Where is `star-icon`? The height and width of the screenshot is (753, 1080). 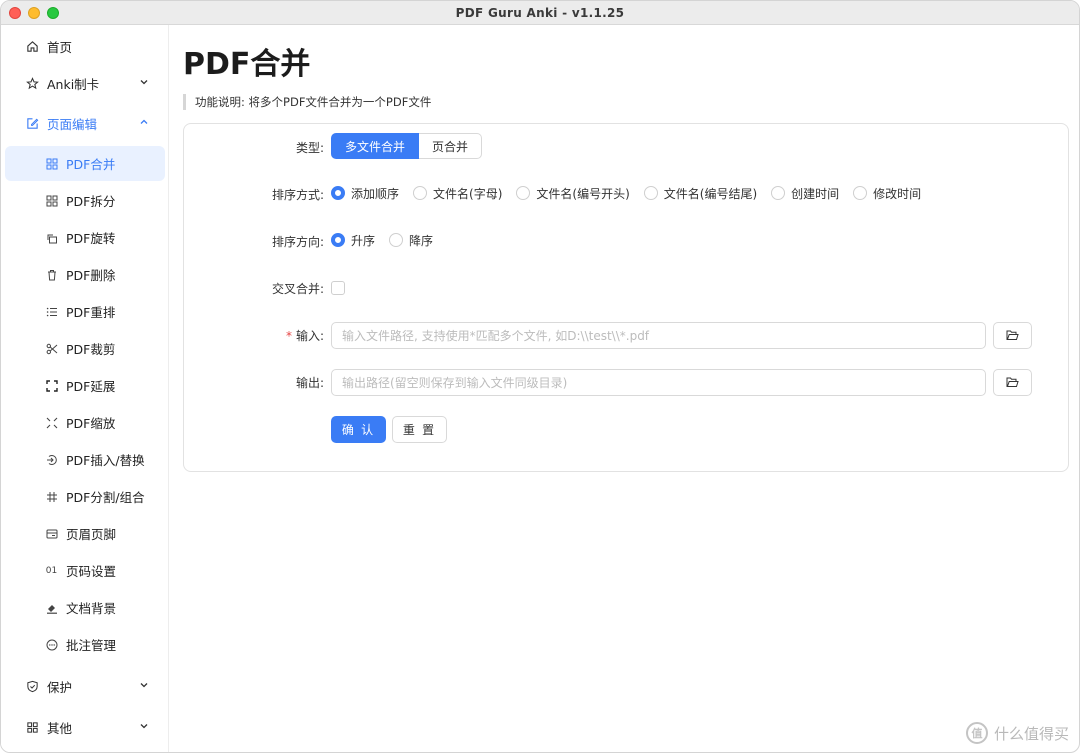
star-icon is located at coordinates (32, 83).